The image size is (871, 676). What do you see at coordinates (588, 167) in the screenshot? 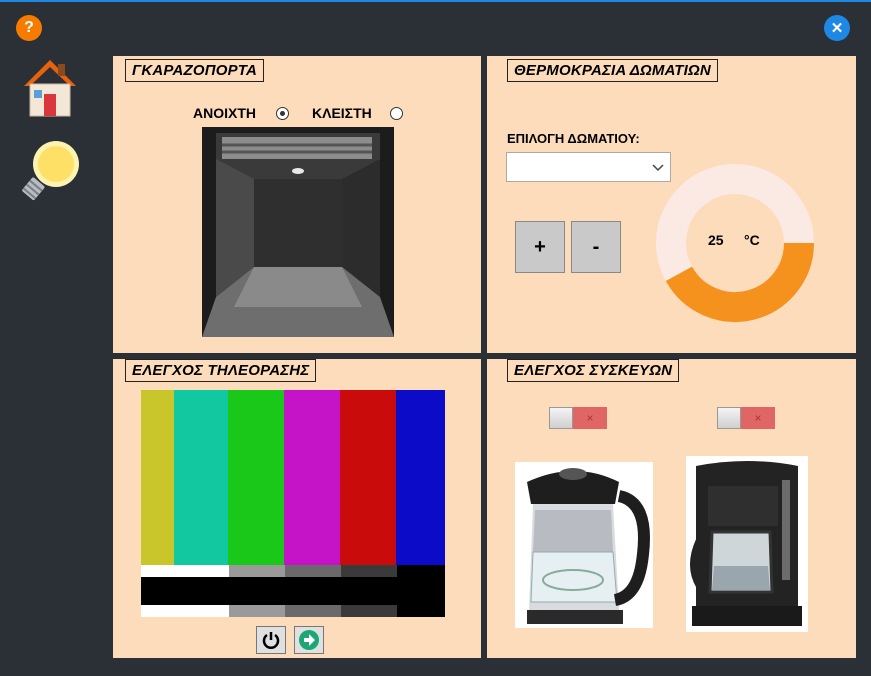
I see `room-select` at bounding box center [588, 167].